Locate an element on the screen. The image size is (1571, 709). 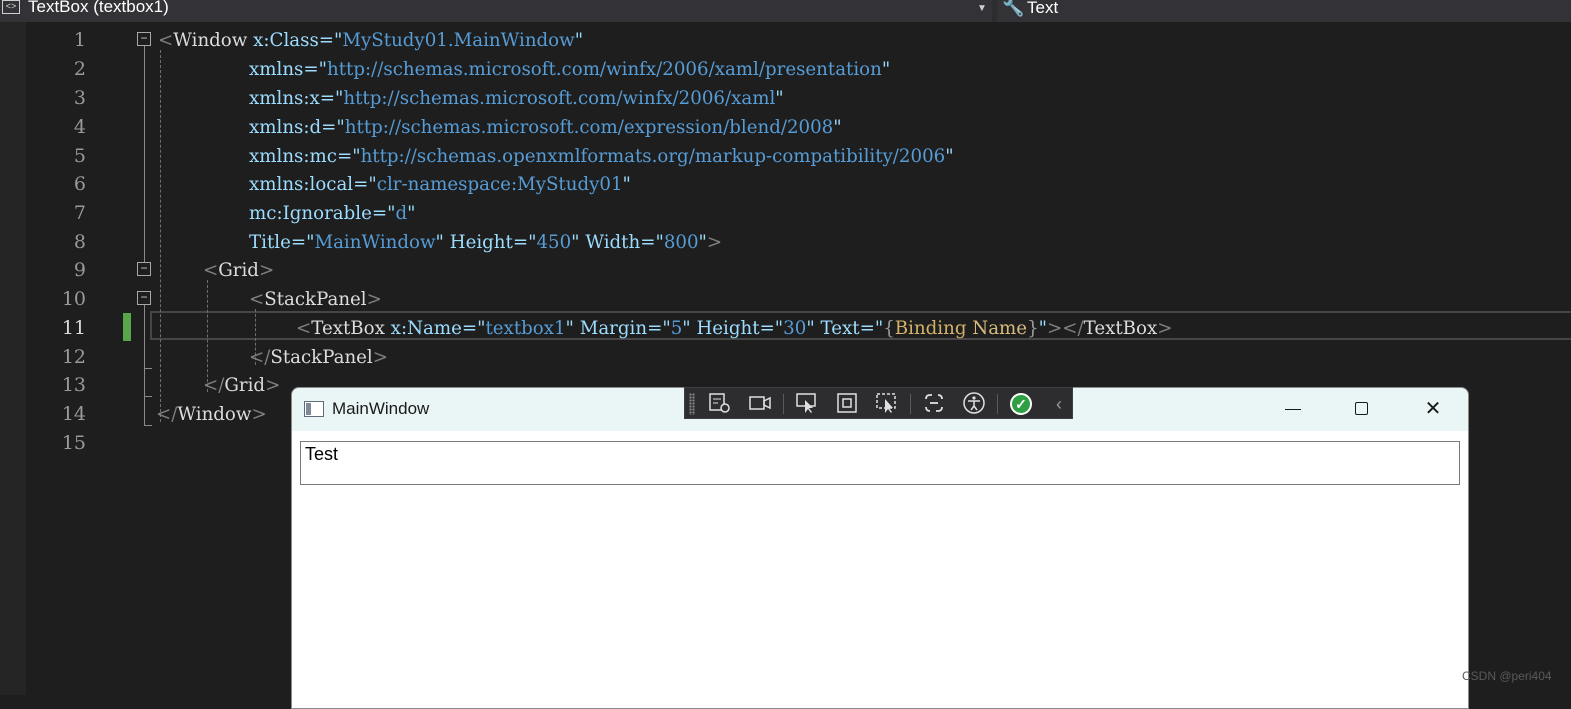
drag-grip-icon is located at coordinates (692, 404).